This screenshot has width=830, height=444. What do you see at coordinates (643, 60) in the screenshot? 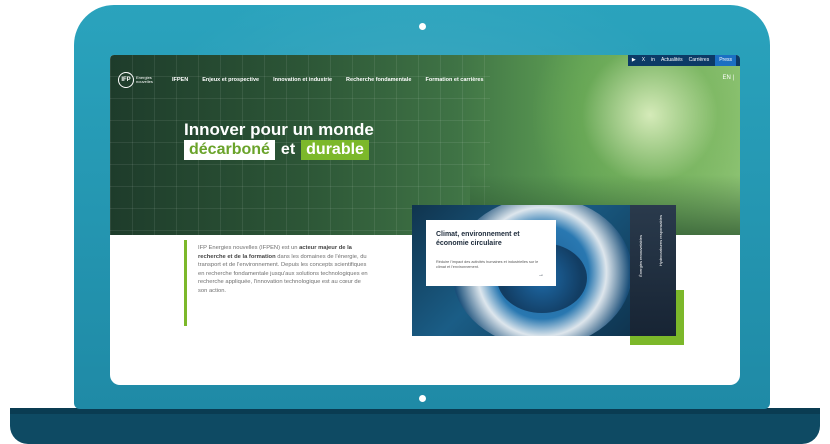
I see `x-icon: X` at bounding box center [643, 60].